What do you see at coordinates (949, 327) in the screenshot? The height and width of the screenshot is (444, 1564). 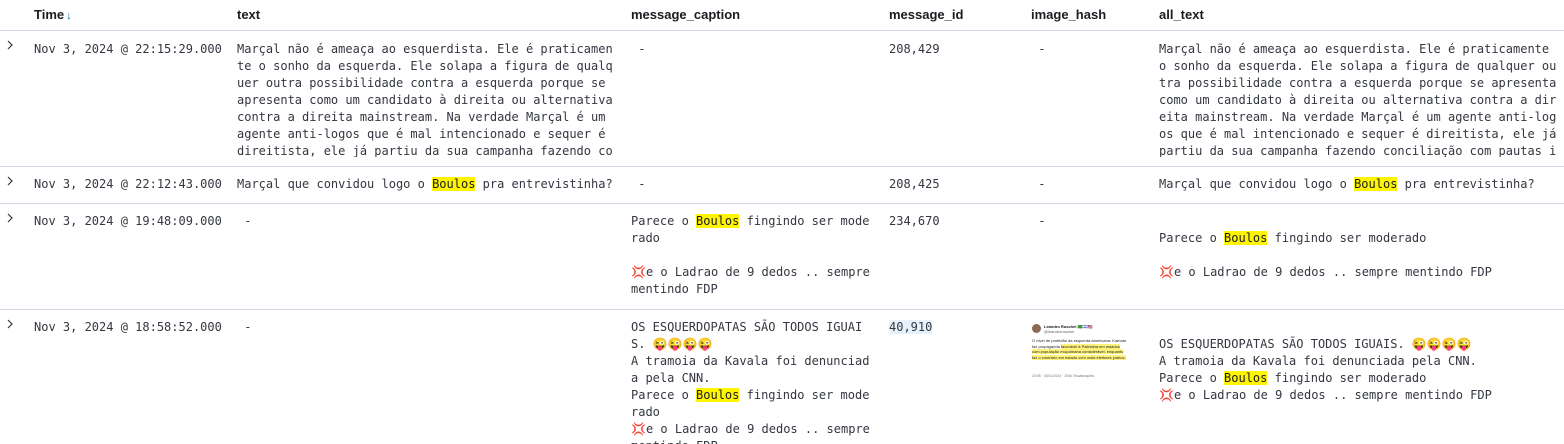 I see `cell-message-id: 40,910` at bounding box center [949, 327].